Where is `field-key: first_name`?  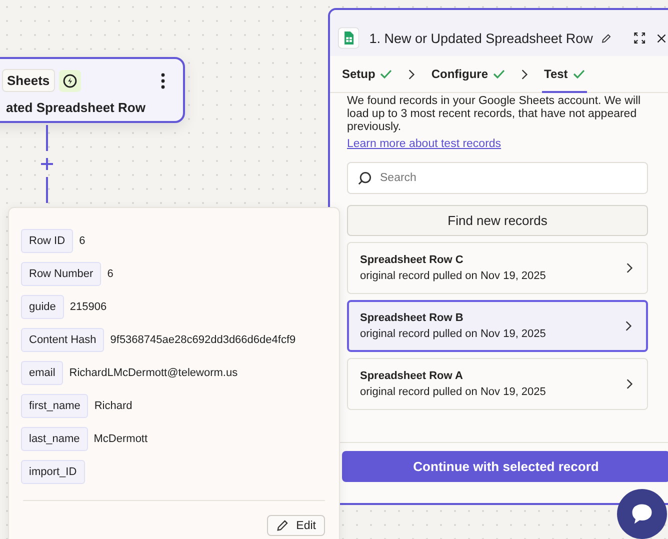
field-key: first_name is located at coordinates (54, 406).